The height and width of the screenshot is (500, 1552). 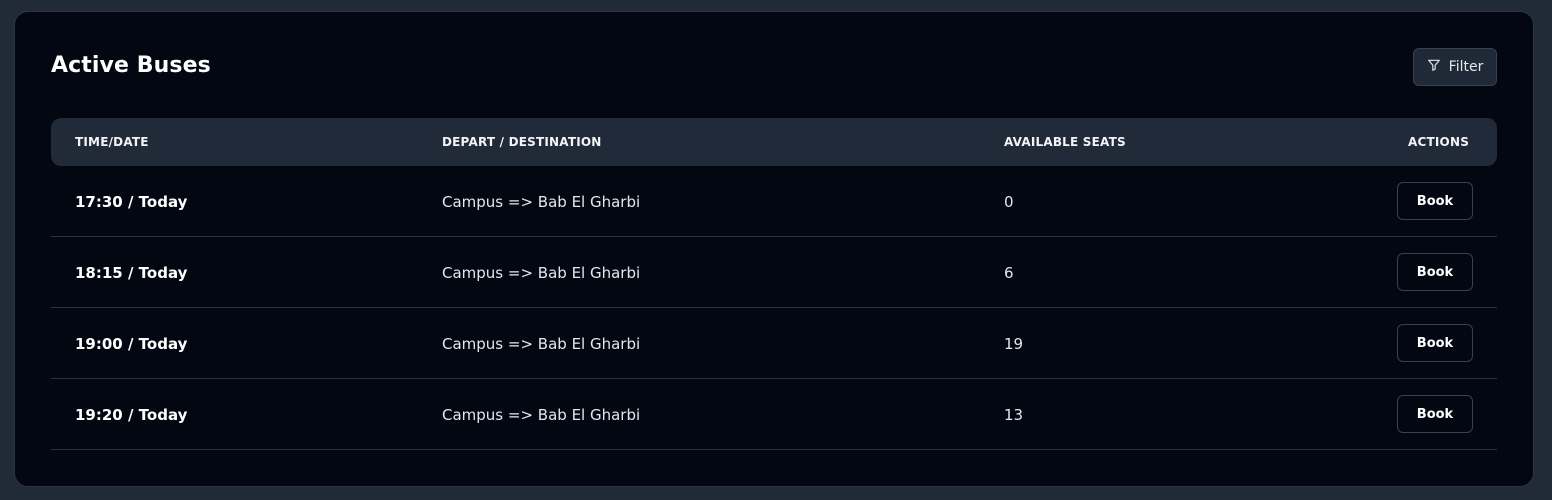 What do you see at coordinates (1065, 142) in the screenshot?
I see `column-header-seats: AVAILABLE SEATS` at bounding box center [1065, 142].